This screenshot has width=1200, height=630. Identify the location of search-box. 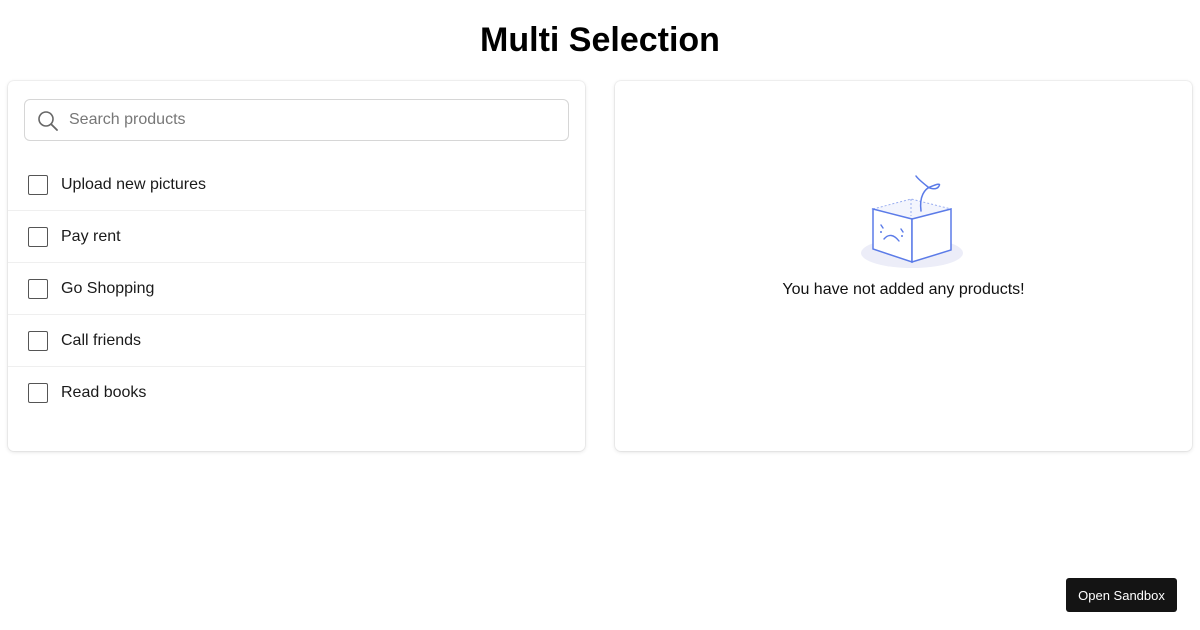
(296, 120).